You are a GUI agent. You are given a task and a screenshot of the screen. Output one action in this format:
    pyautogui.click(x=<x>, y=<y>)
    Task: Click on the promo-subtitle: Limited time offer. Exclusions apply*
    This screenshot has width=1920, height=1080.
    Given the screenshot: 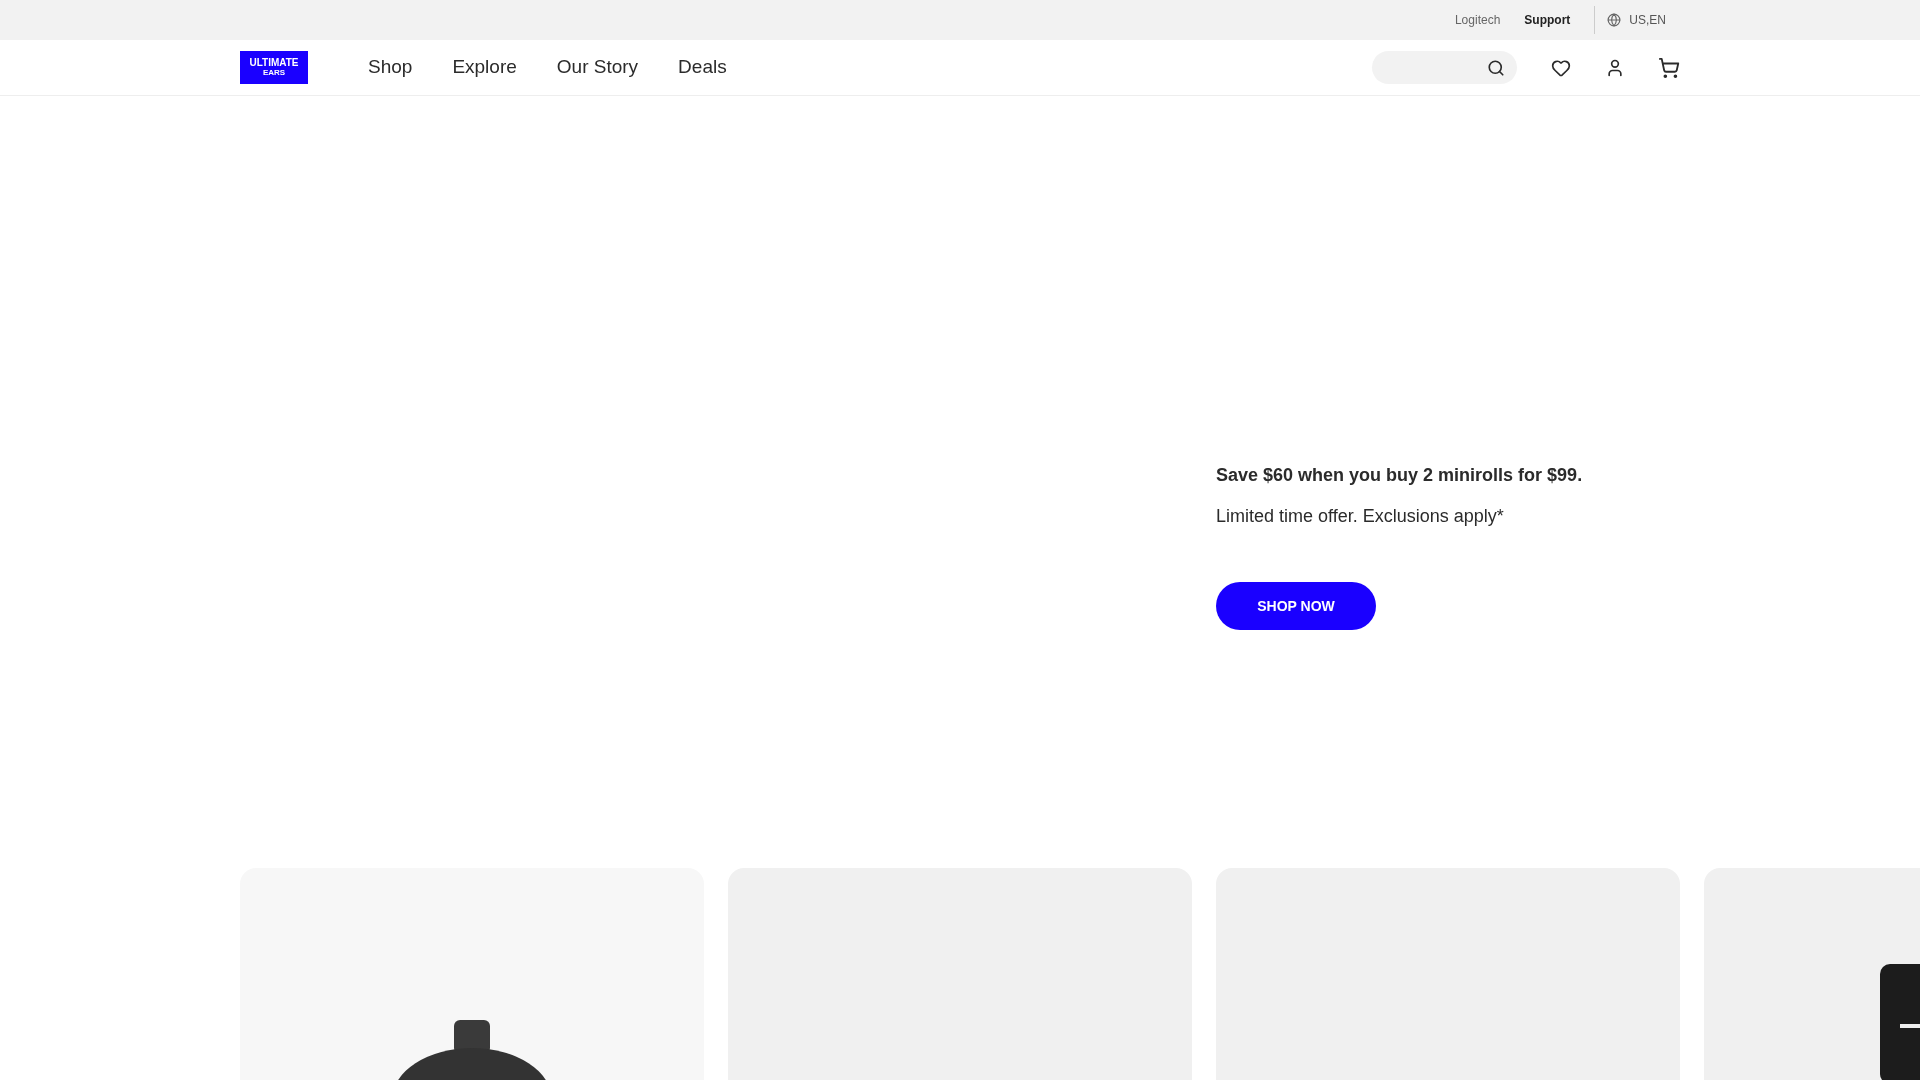 What is the action you would take?
    pyautogui.click(x=1360, y=516)
    